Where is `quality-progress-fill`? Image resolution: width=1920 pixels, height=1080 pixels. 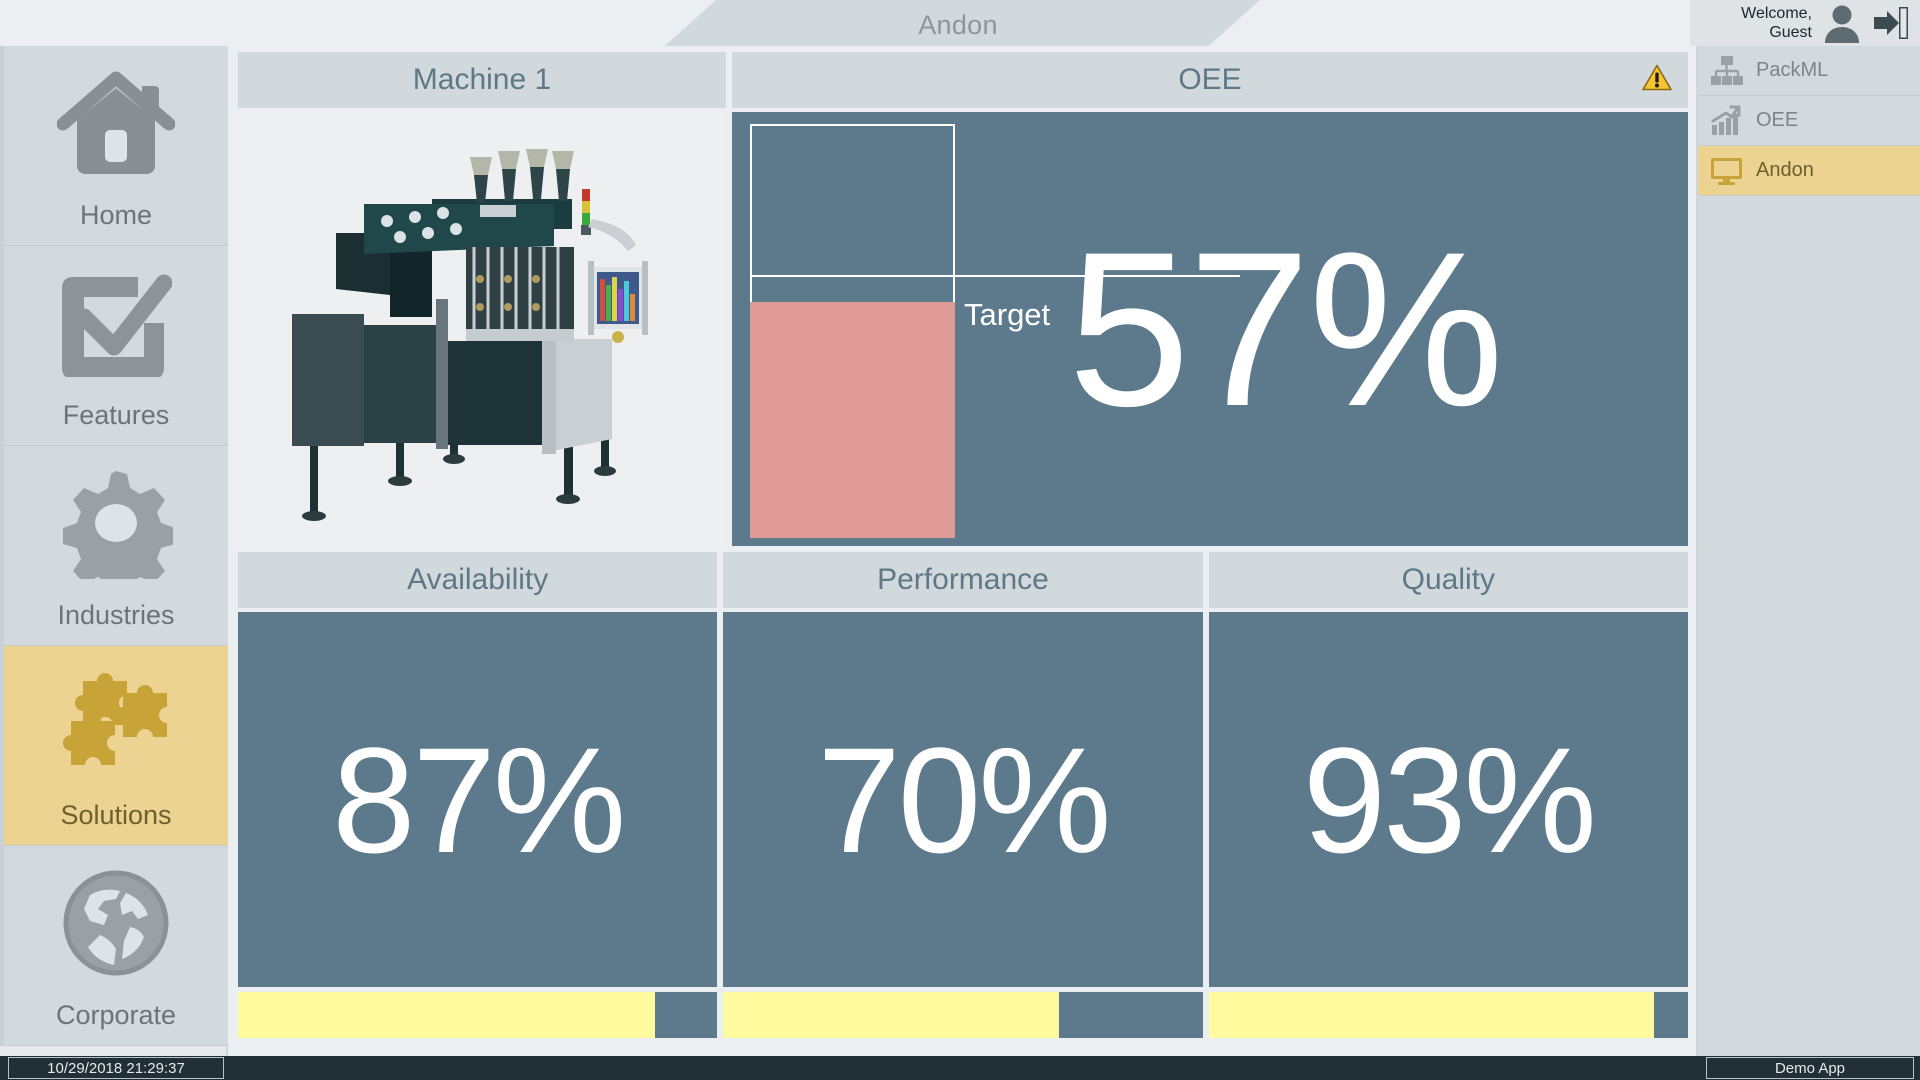 quality-progress-fill is located at coordinates (1431, 1015).